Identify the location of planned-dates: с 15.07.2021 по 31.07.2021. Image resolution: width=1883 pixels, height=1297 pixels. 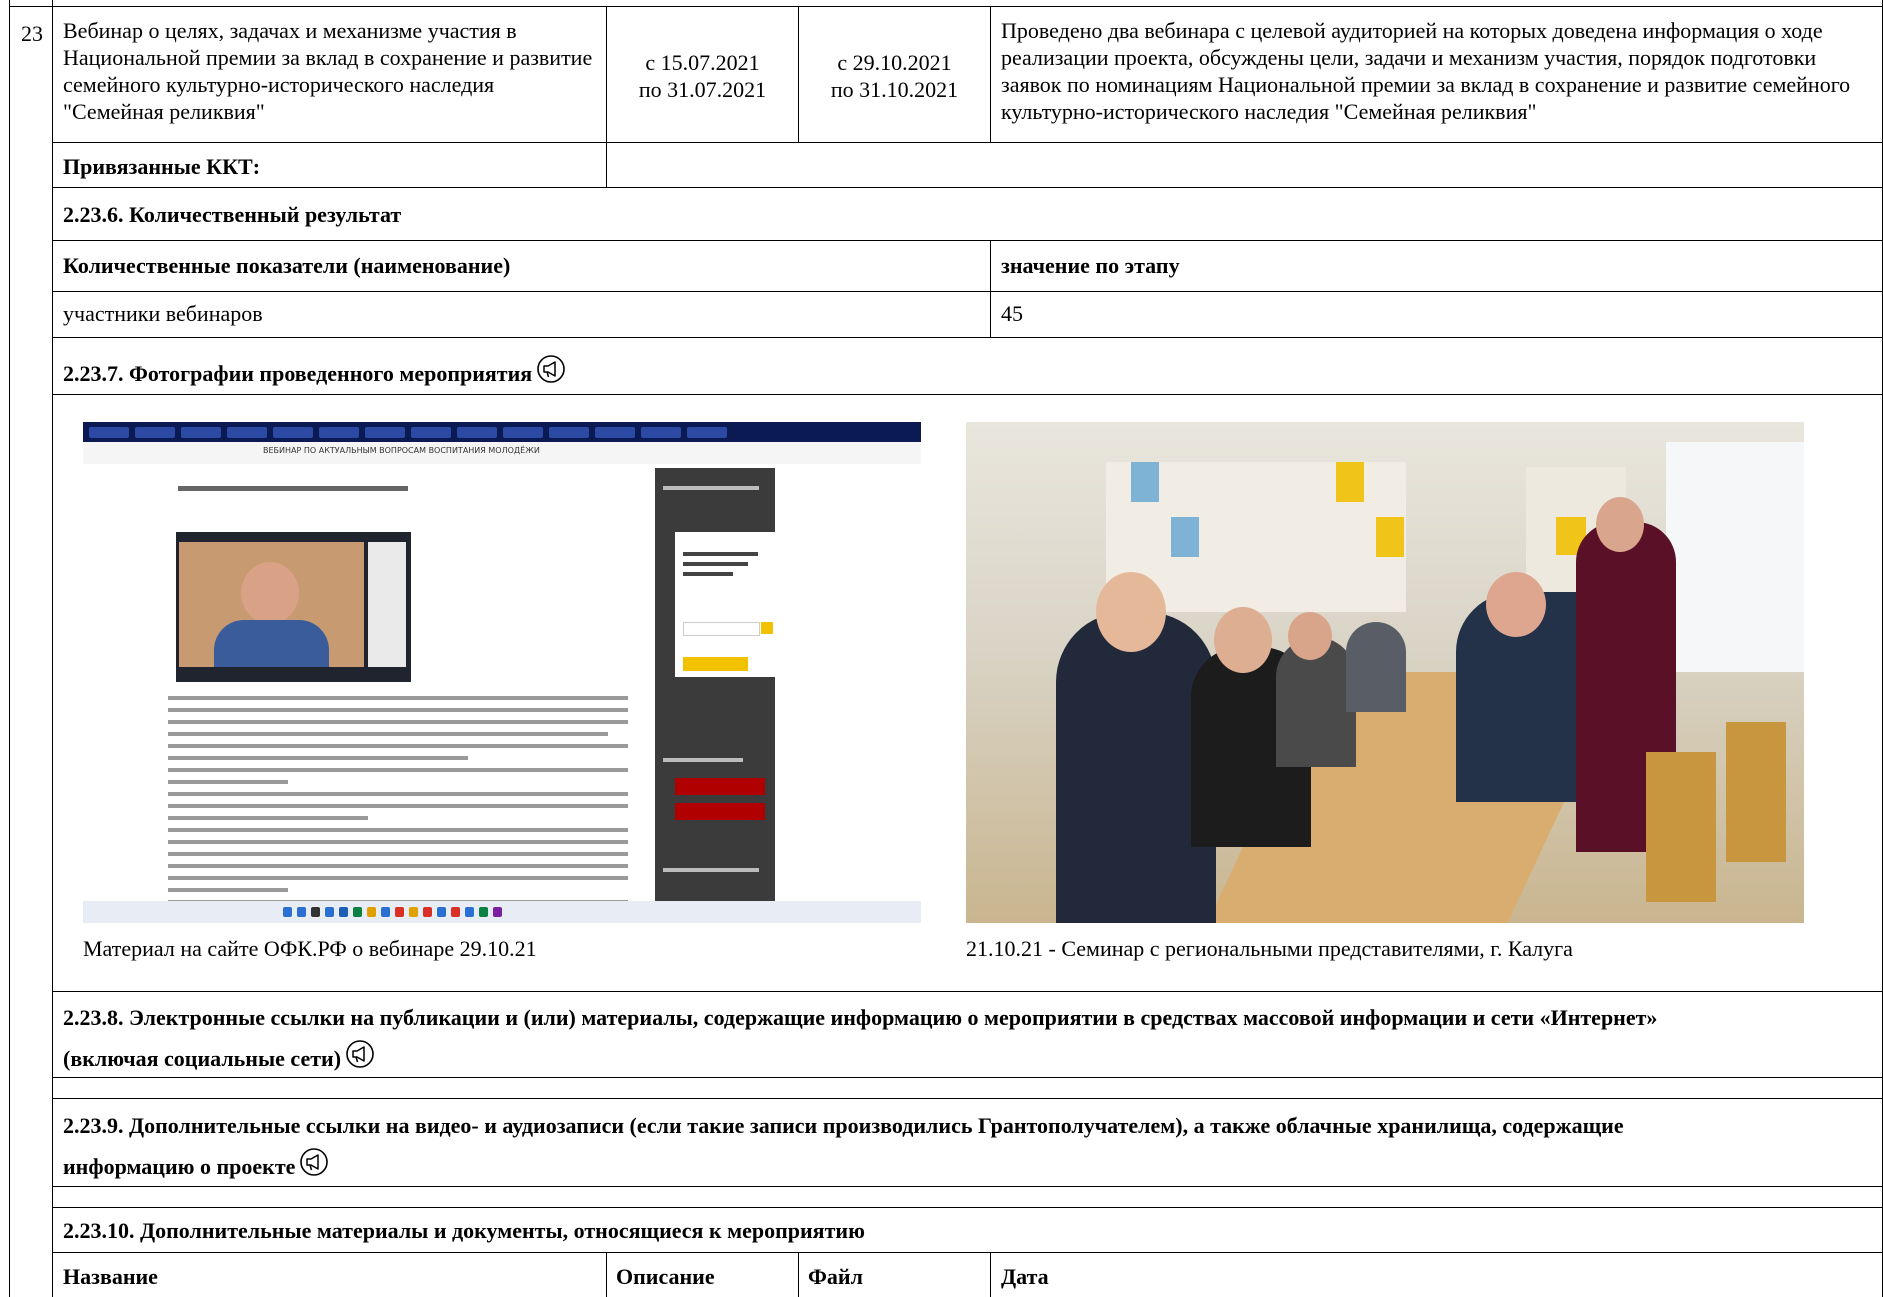
(702, 76).